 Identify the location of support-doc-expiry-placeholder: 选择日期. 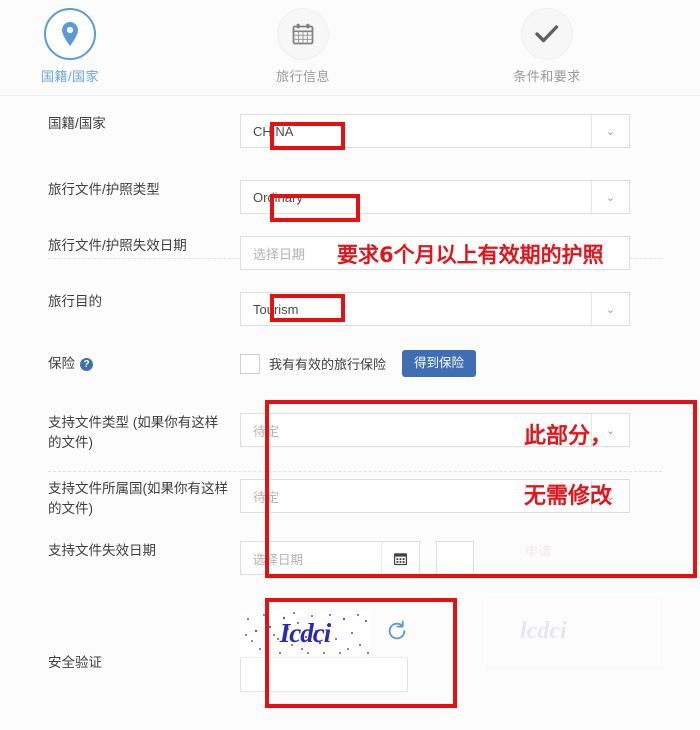
(278, 559).